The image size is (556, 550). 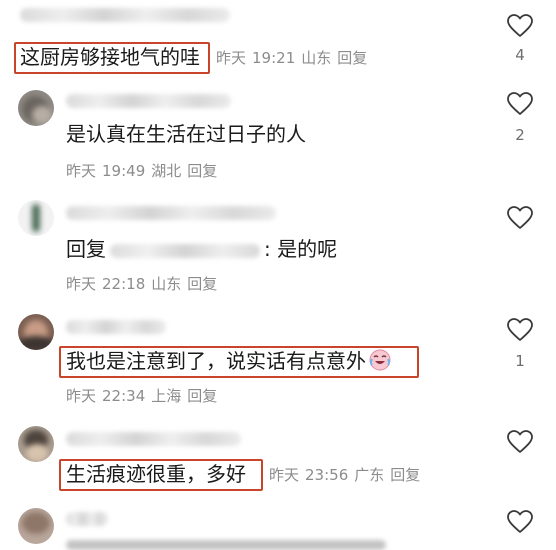 I want to click on comment-text-blurred, so click(x=226, y=545).